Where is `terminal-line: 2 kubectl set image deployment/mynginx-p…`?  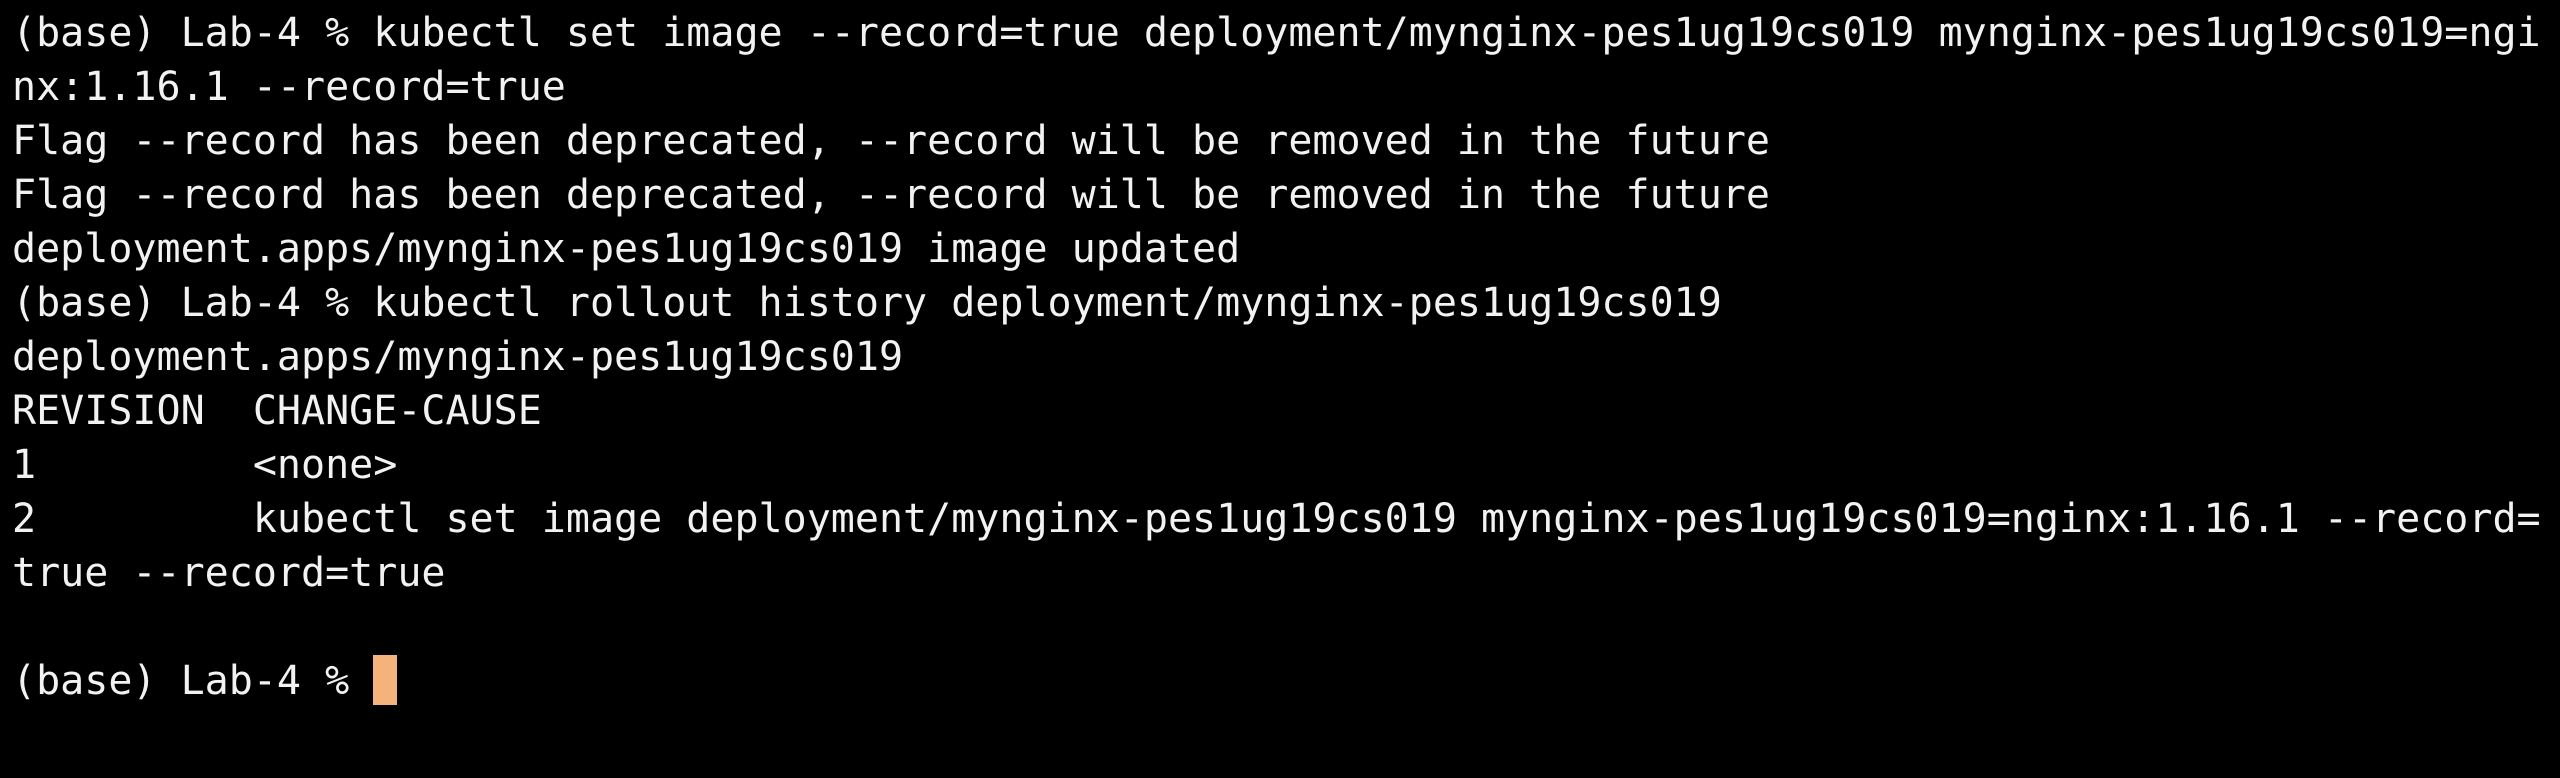
terminal-line: 2 kubectl set image deployment/mynginx-p… is located at coordinates (1276, 519).